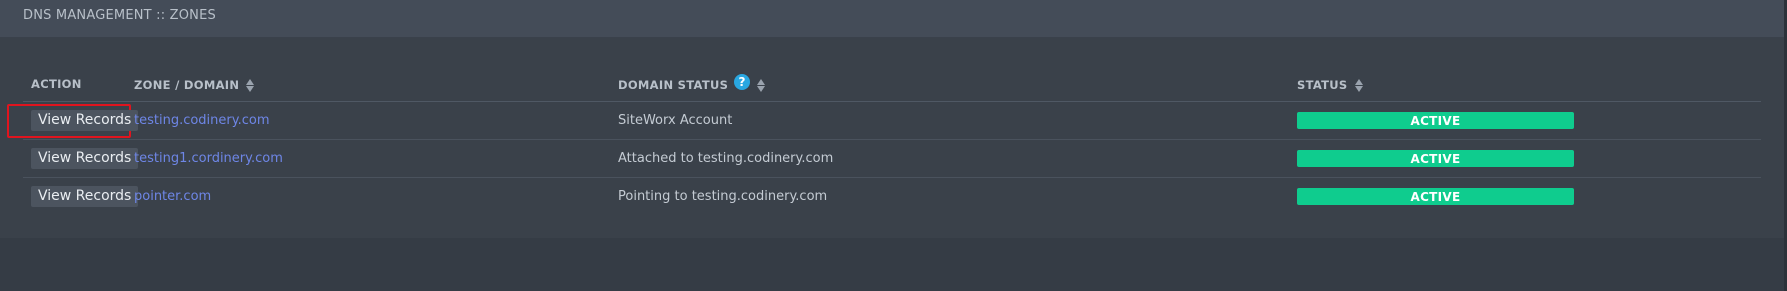 The height and width of the screenshot is (291, 1787). What do you see at coordinates (119, 15) in the screenshot?
I see `page-title: DNS MANAGEMENT :: ZONES` at bounding box center [119, 15].